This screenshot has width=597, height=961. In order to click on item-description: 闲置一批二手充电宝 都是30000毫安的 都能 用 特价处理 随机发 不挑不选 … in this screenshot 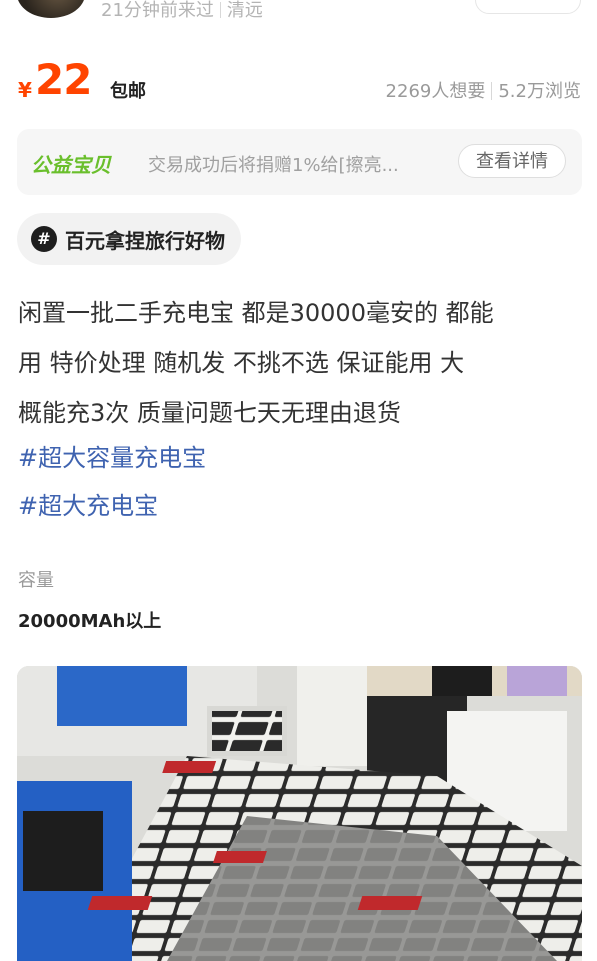, I will do `click(300, 363)`.